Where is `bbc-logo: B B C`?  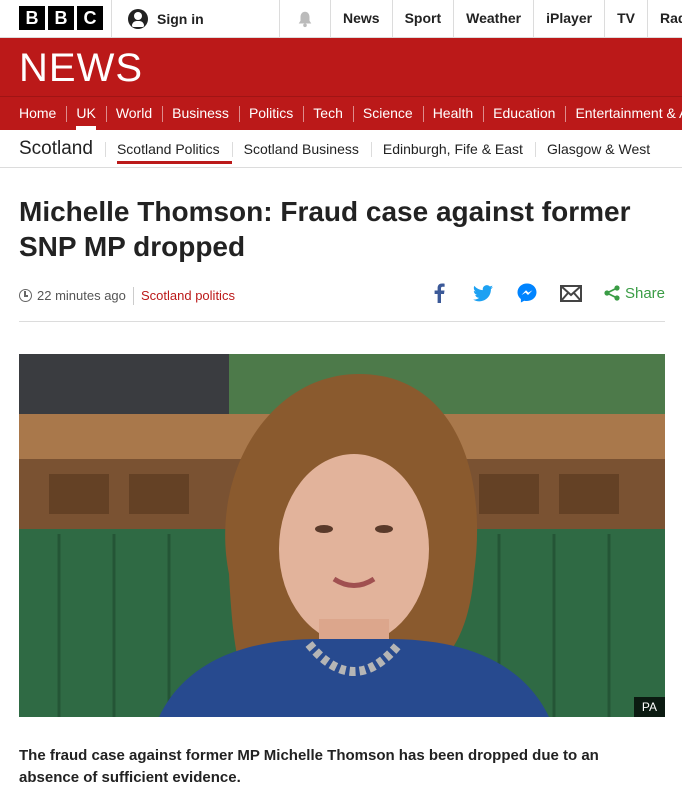 bbc-logo: B B C is located at coordinates (61, 18).